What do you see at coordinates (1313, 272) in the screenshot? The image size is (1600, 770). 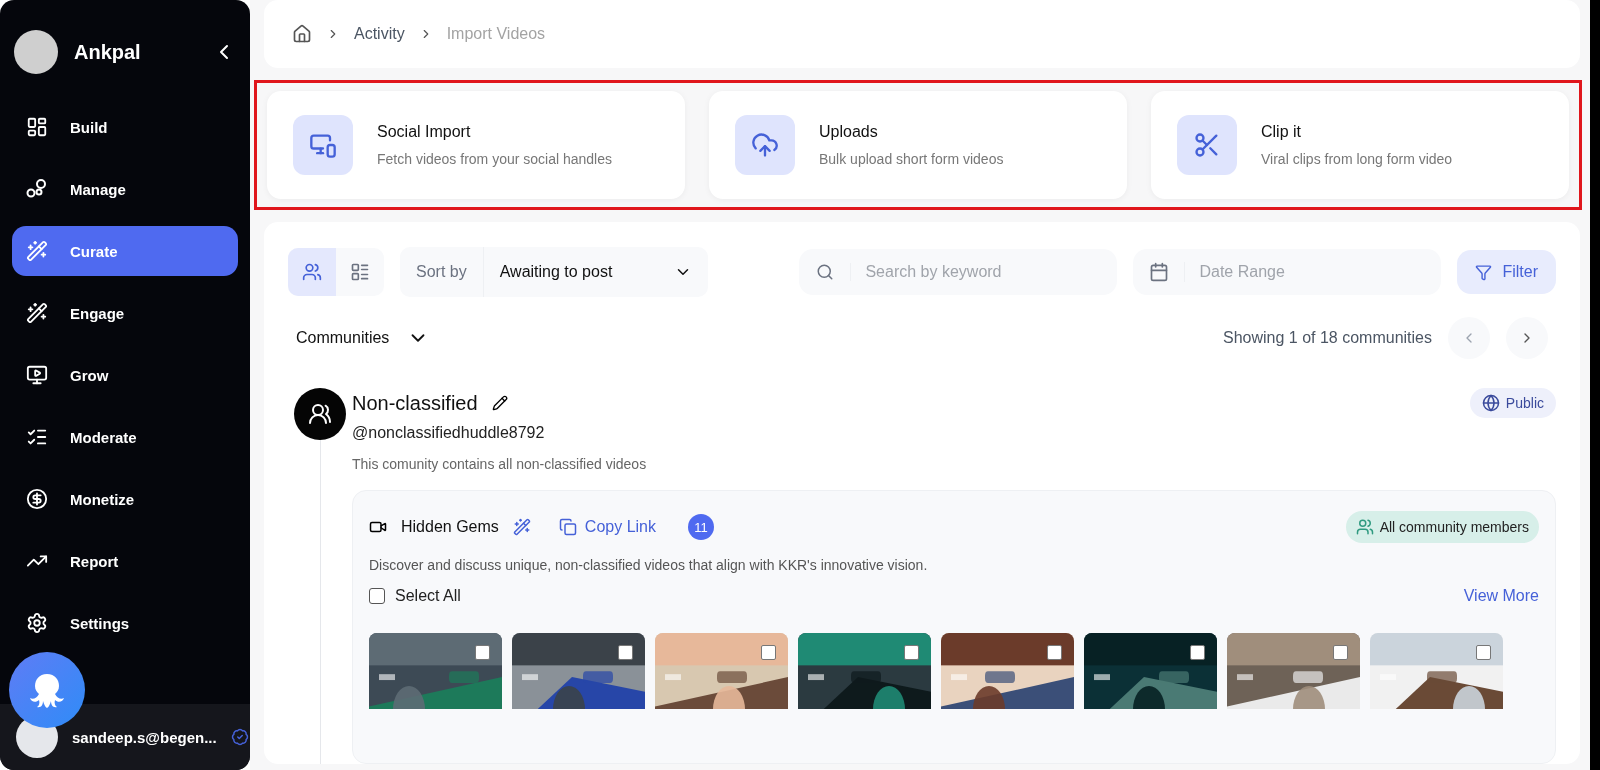 I see `date-range-field: Date Range` at bounding box center [1313, 272].